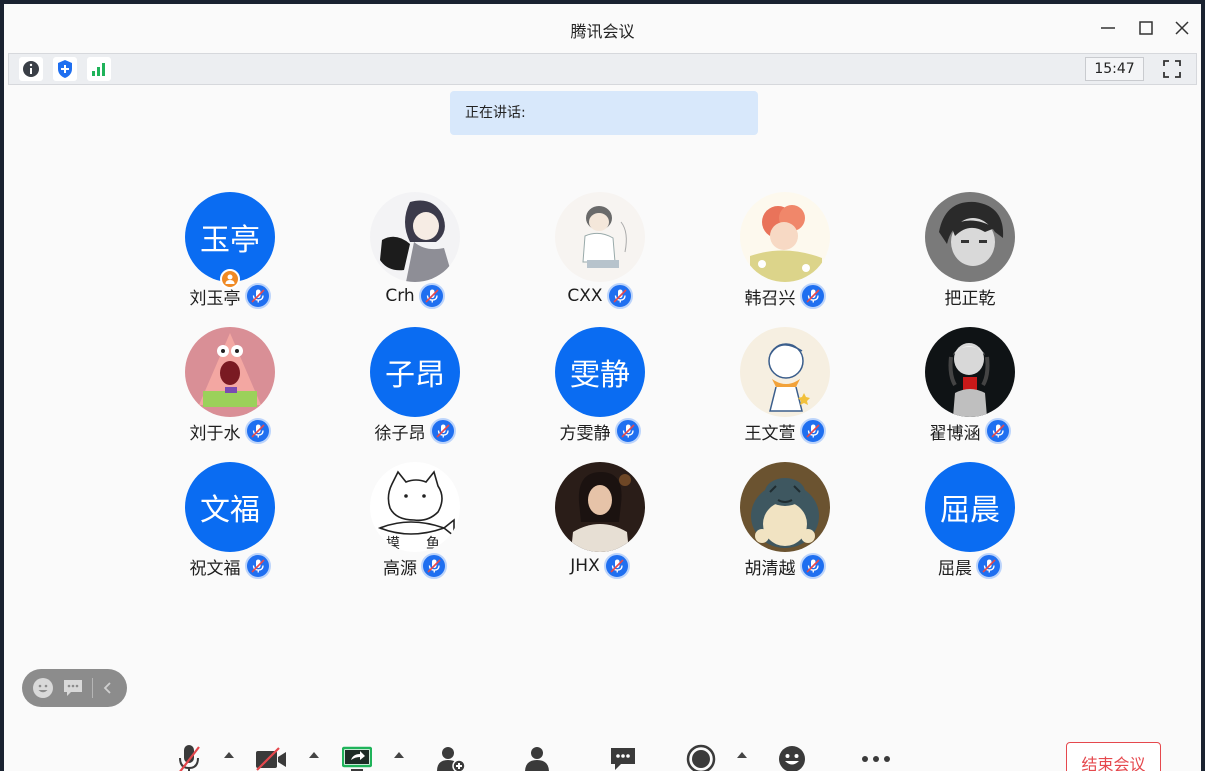 The image size is (1205, 771). I want to click on avatar: 摸鱼, so click(415, 507).